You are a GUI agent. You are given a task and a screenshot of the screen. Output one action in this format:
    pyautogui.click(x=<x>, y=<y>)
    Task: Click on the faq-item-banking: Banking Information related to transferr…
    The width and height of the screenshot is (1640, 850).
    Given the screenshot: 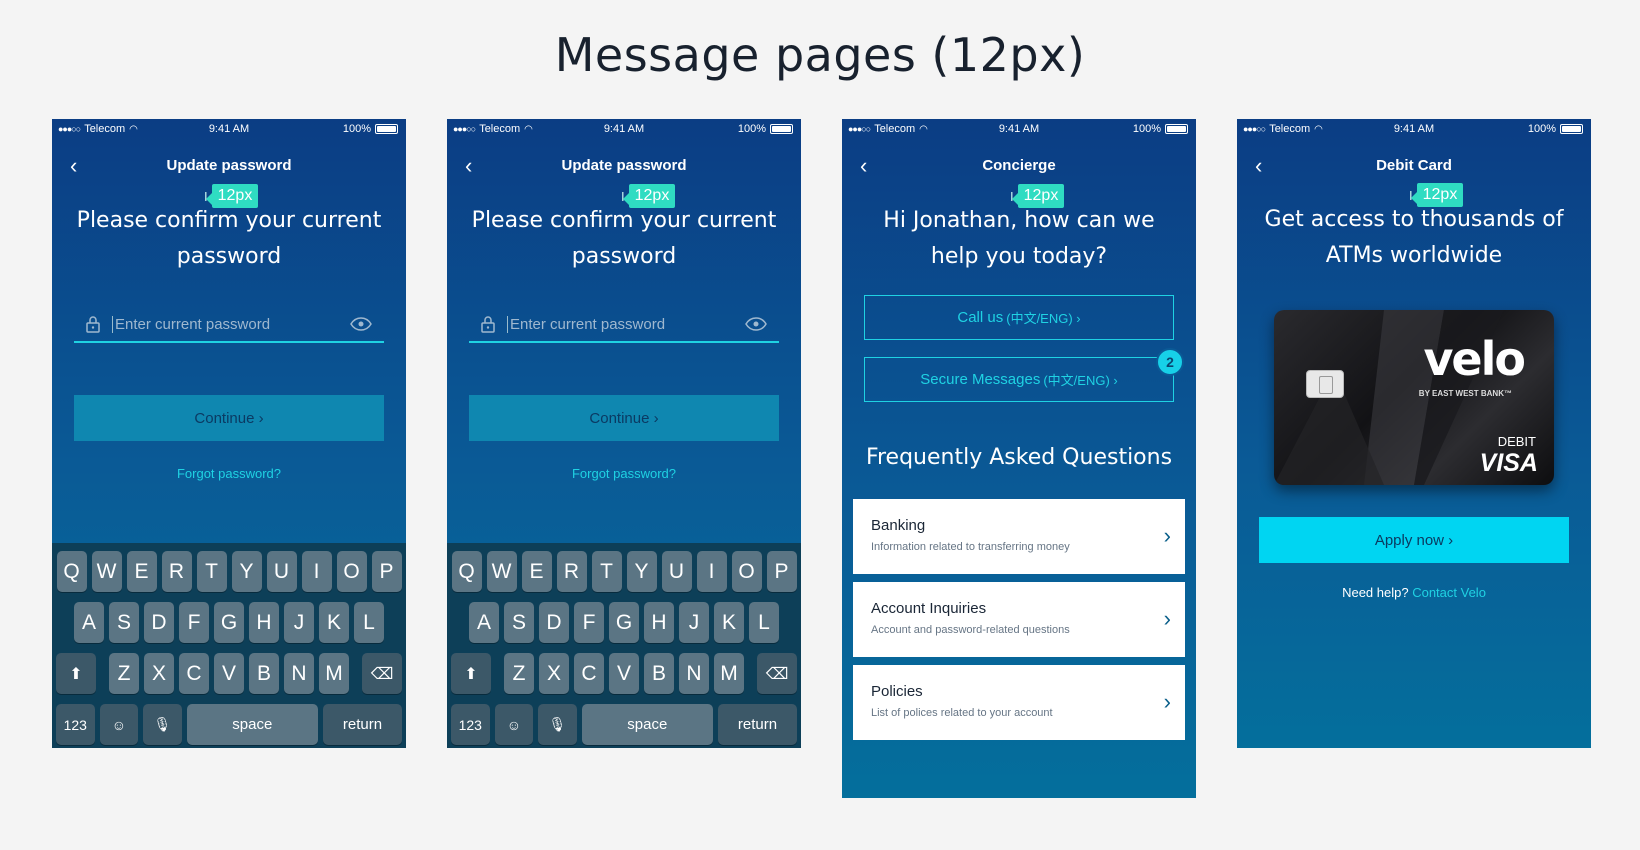 What is the action you would take?
    pyautogui.click(x=1019, y=536)
    